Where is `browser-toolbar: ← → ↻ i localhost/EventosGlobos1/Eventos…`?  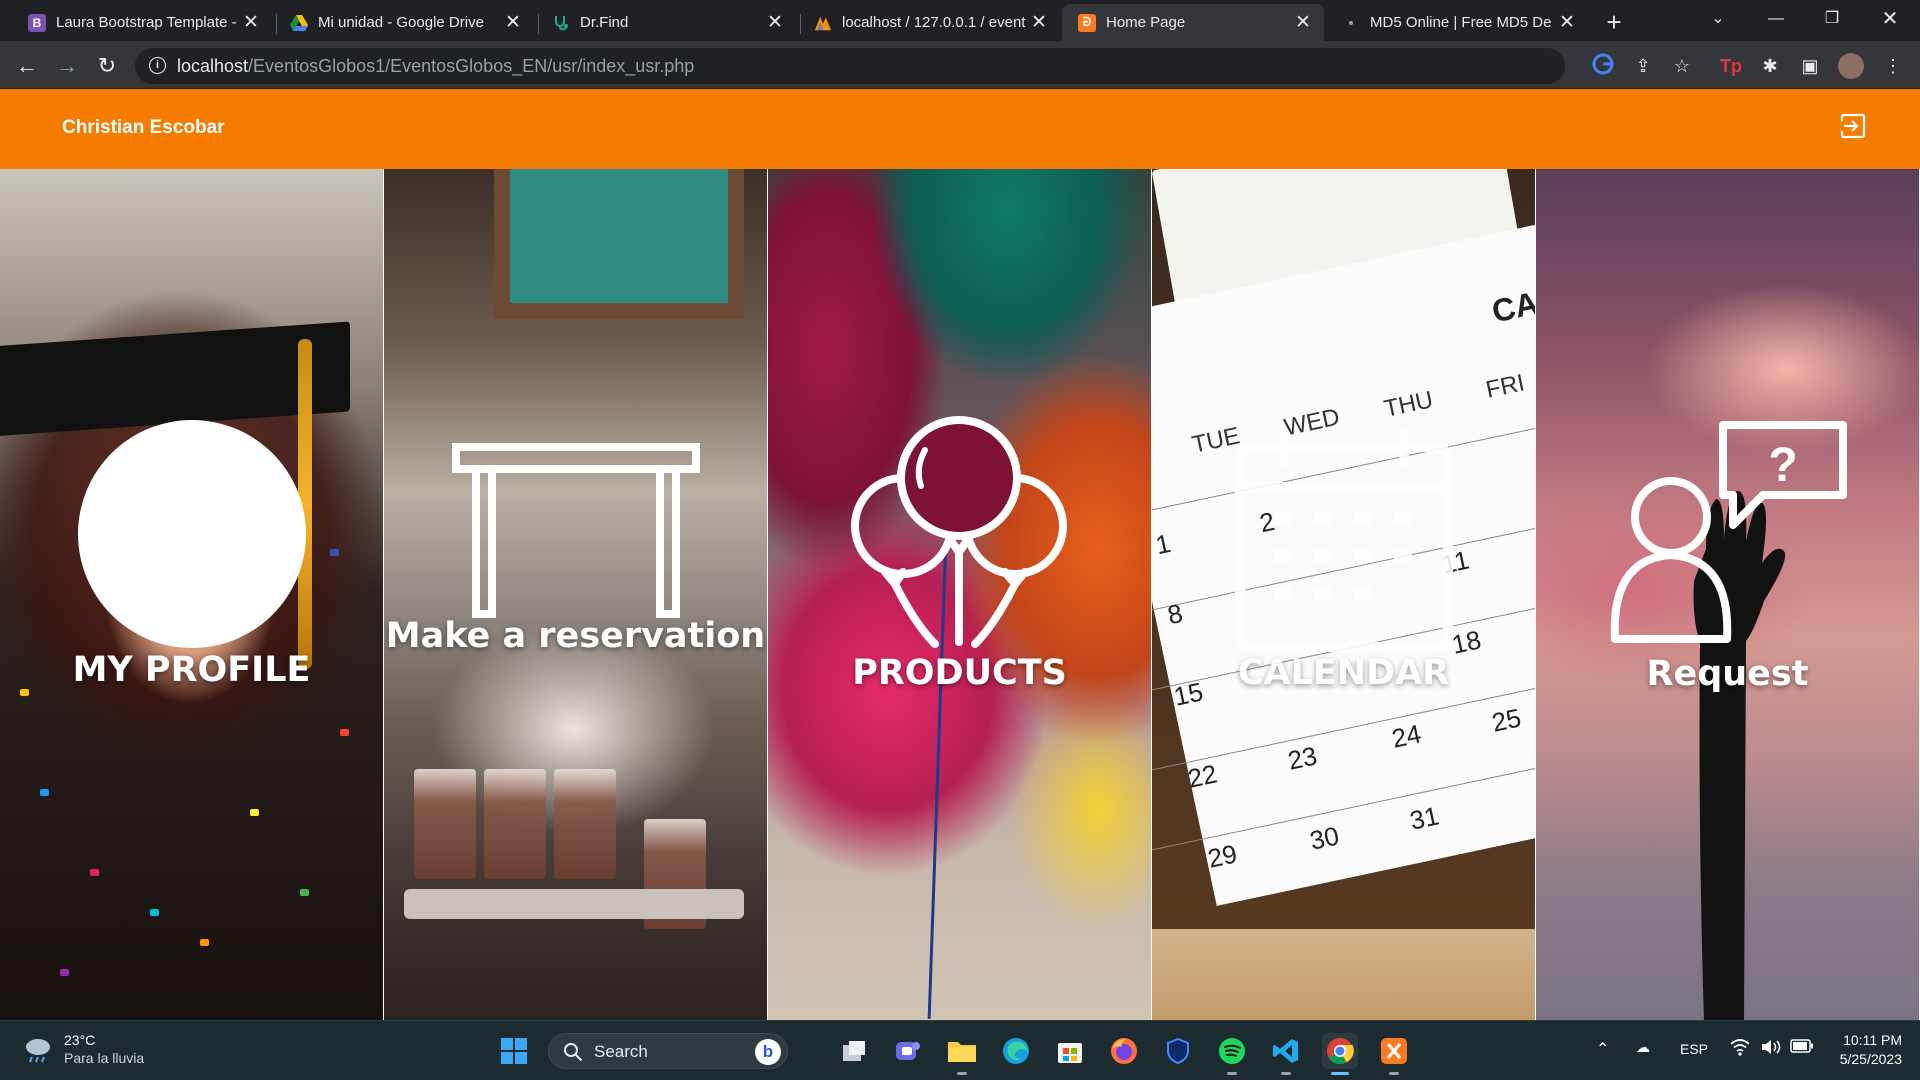
browser-toolbar: ← → ↻ i localhost/EventosGlobos1/Eventos… is located at coordinates (960, 65).